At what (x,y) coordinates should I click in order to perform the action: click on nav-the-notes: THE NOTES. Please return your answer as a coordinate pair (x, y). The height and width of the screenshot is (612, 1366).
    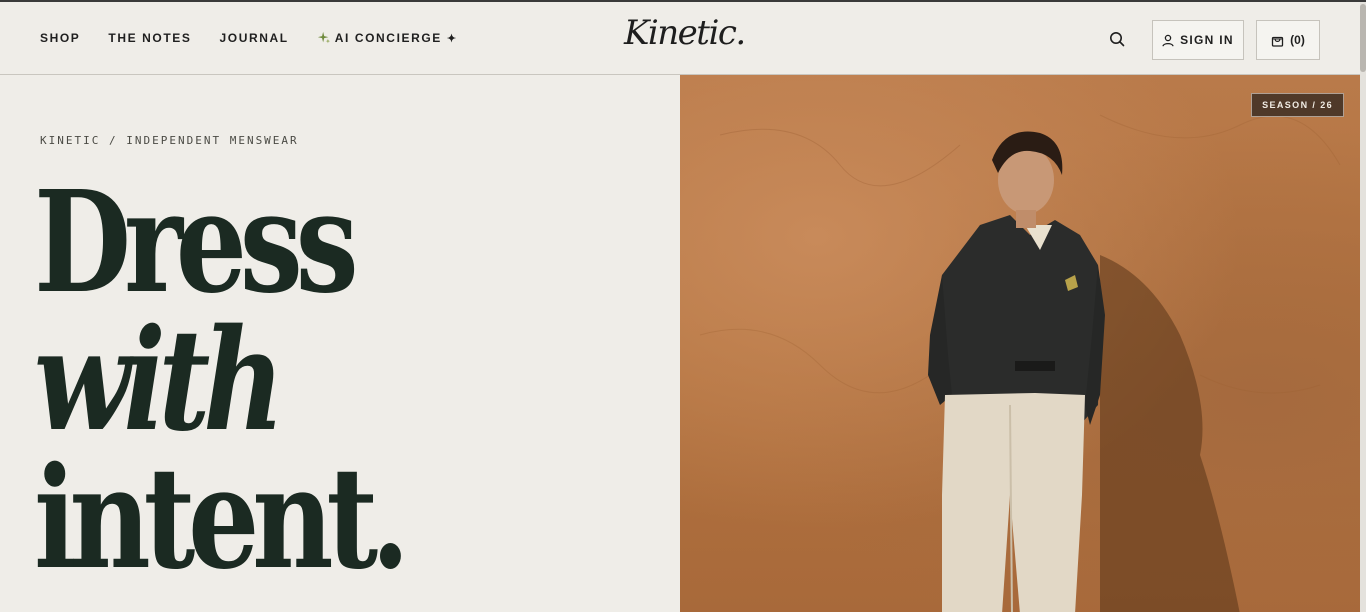
    Looking at the image, I should click on (149, 38).